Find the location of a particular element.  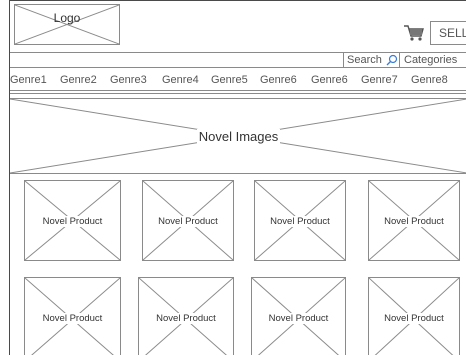

genre-link-5: Genre5 is located at coordinates (229, 80).